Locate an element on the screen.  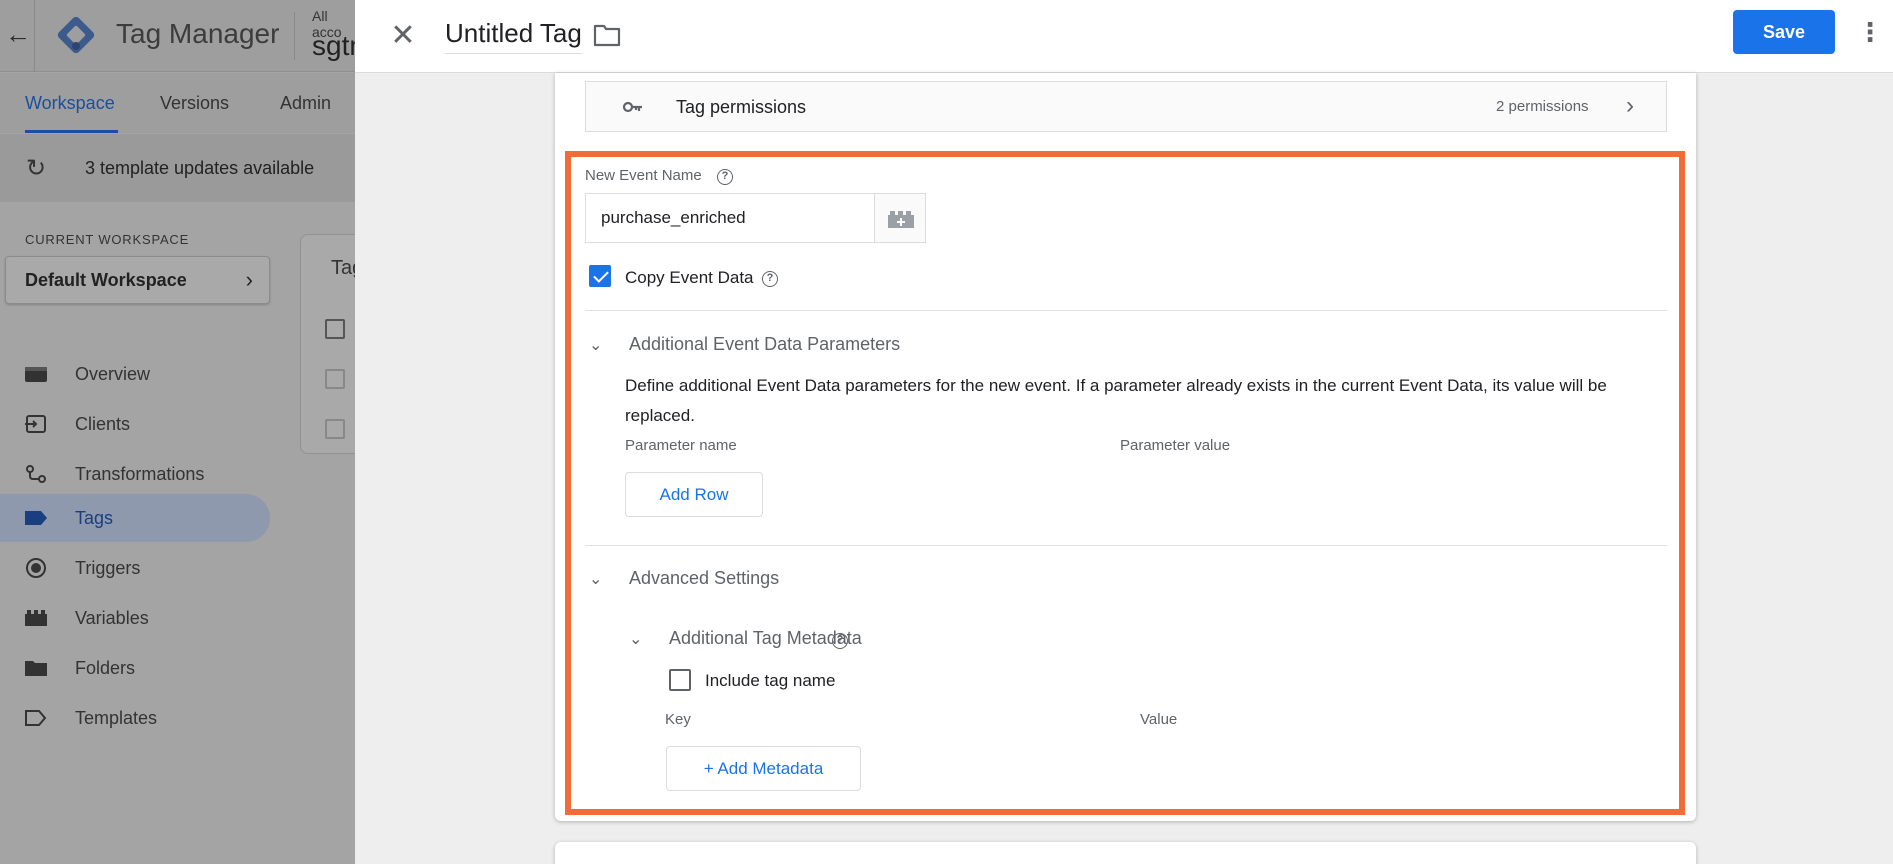
sidebar-item-label: Overview is located at coordinates (113, 374).